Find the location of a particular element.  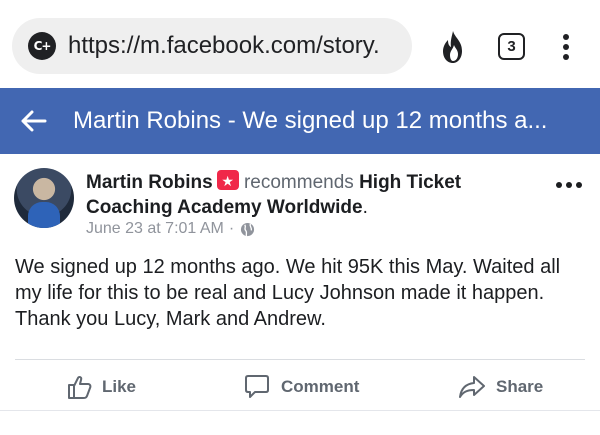

recommendation-badge-icon is located at coordinates (227, 181).